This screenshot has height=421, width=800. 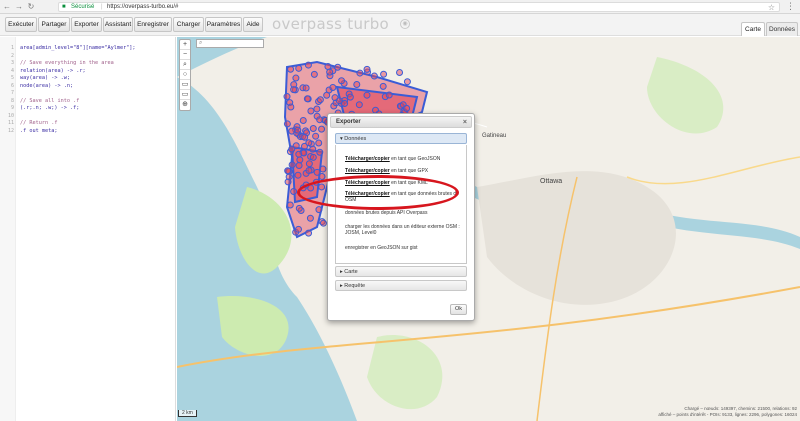 I want to click on browser-menu-icon: ⋮, so click(x=790, y=6).